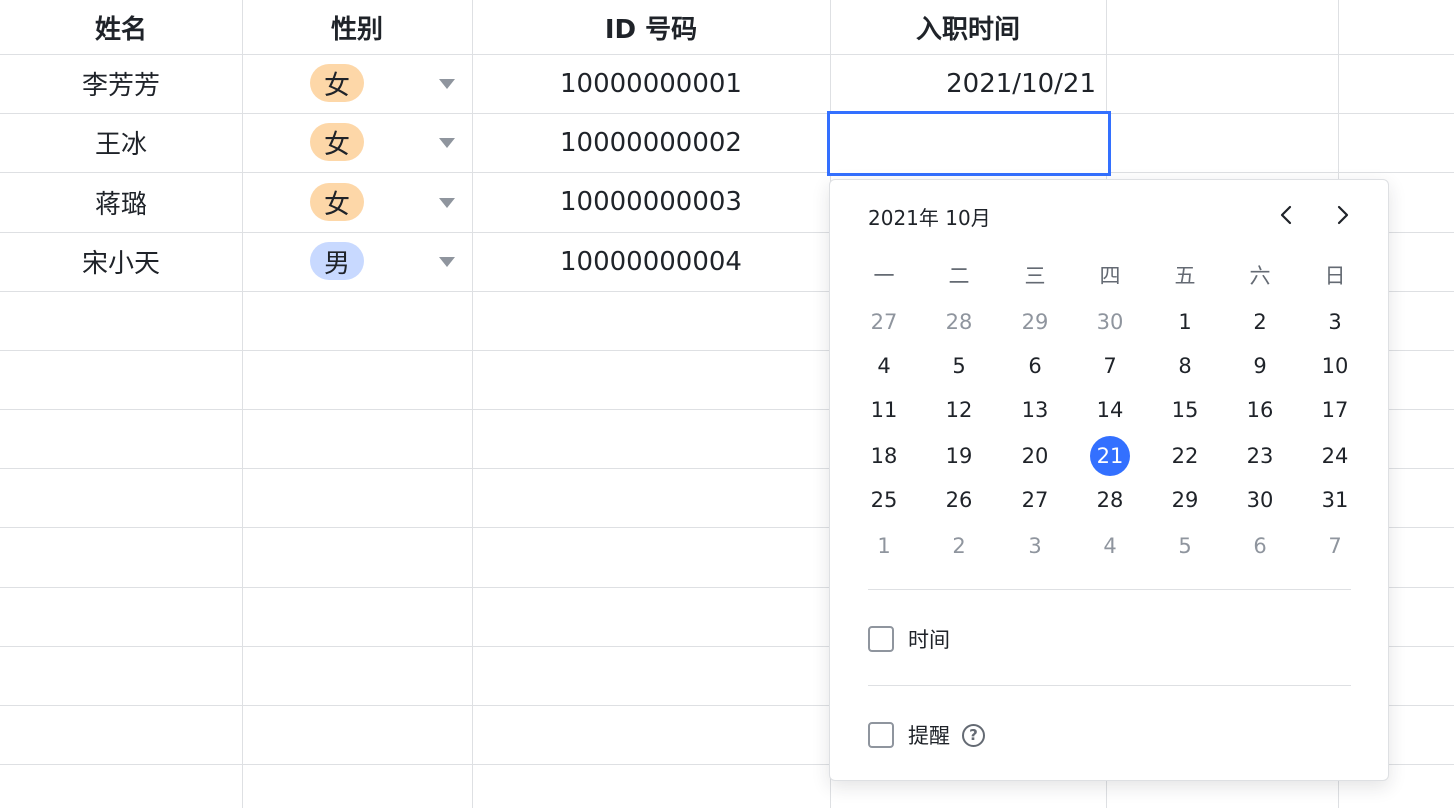 Image resolution: width=1454 pixels, height=808 pixels. I want to click on day-cell: 19, so click(959, 456).